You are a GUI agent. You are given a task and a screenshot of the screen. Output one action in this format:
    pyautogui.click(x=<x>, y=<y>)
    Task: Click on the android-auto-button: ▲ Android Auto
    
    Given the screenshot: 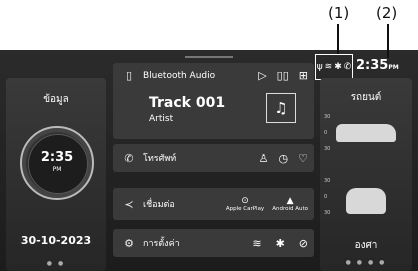 What is the action you would take?
    pyautogui.click(x=290, y=204)
    